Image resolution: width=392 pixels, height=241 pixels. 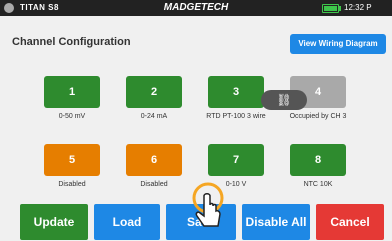 What do you see at coordinates (71, 42) in the screenshot?
I see `page-title: Channel Configuration` at bounding box center [71, 42].